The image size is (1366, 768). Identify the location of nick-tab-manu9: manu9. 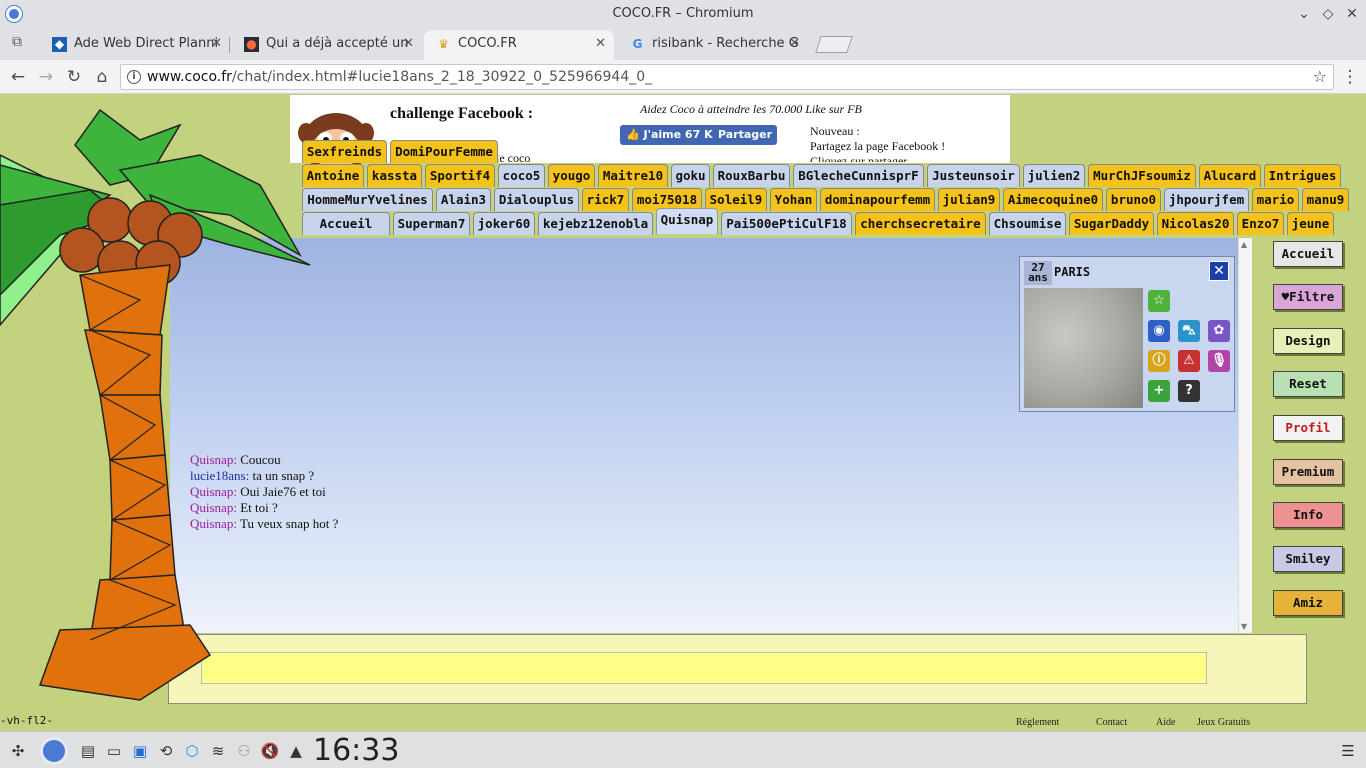
(1325, 199).